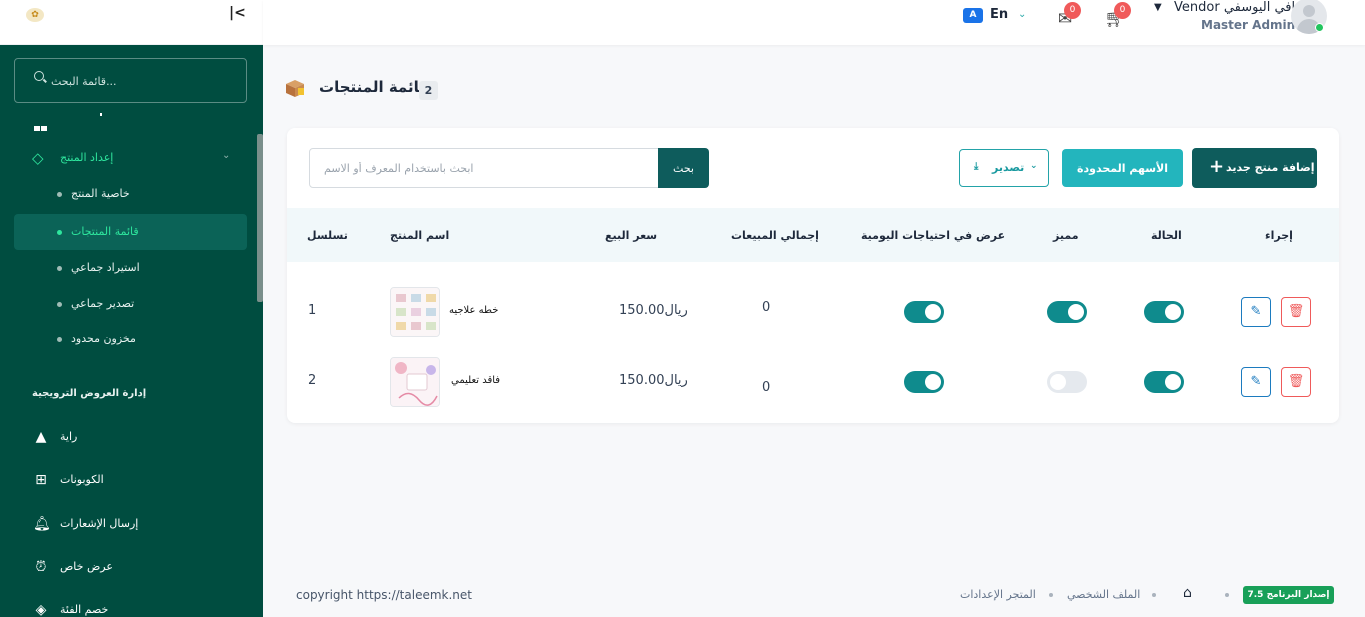 Image resolution: width=1365 pixels, height=617 pixels. I want to click on row-serial: 1, so click(312, 310).